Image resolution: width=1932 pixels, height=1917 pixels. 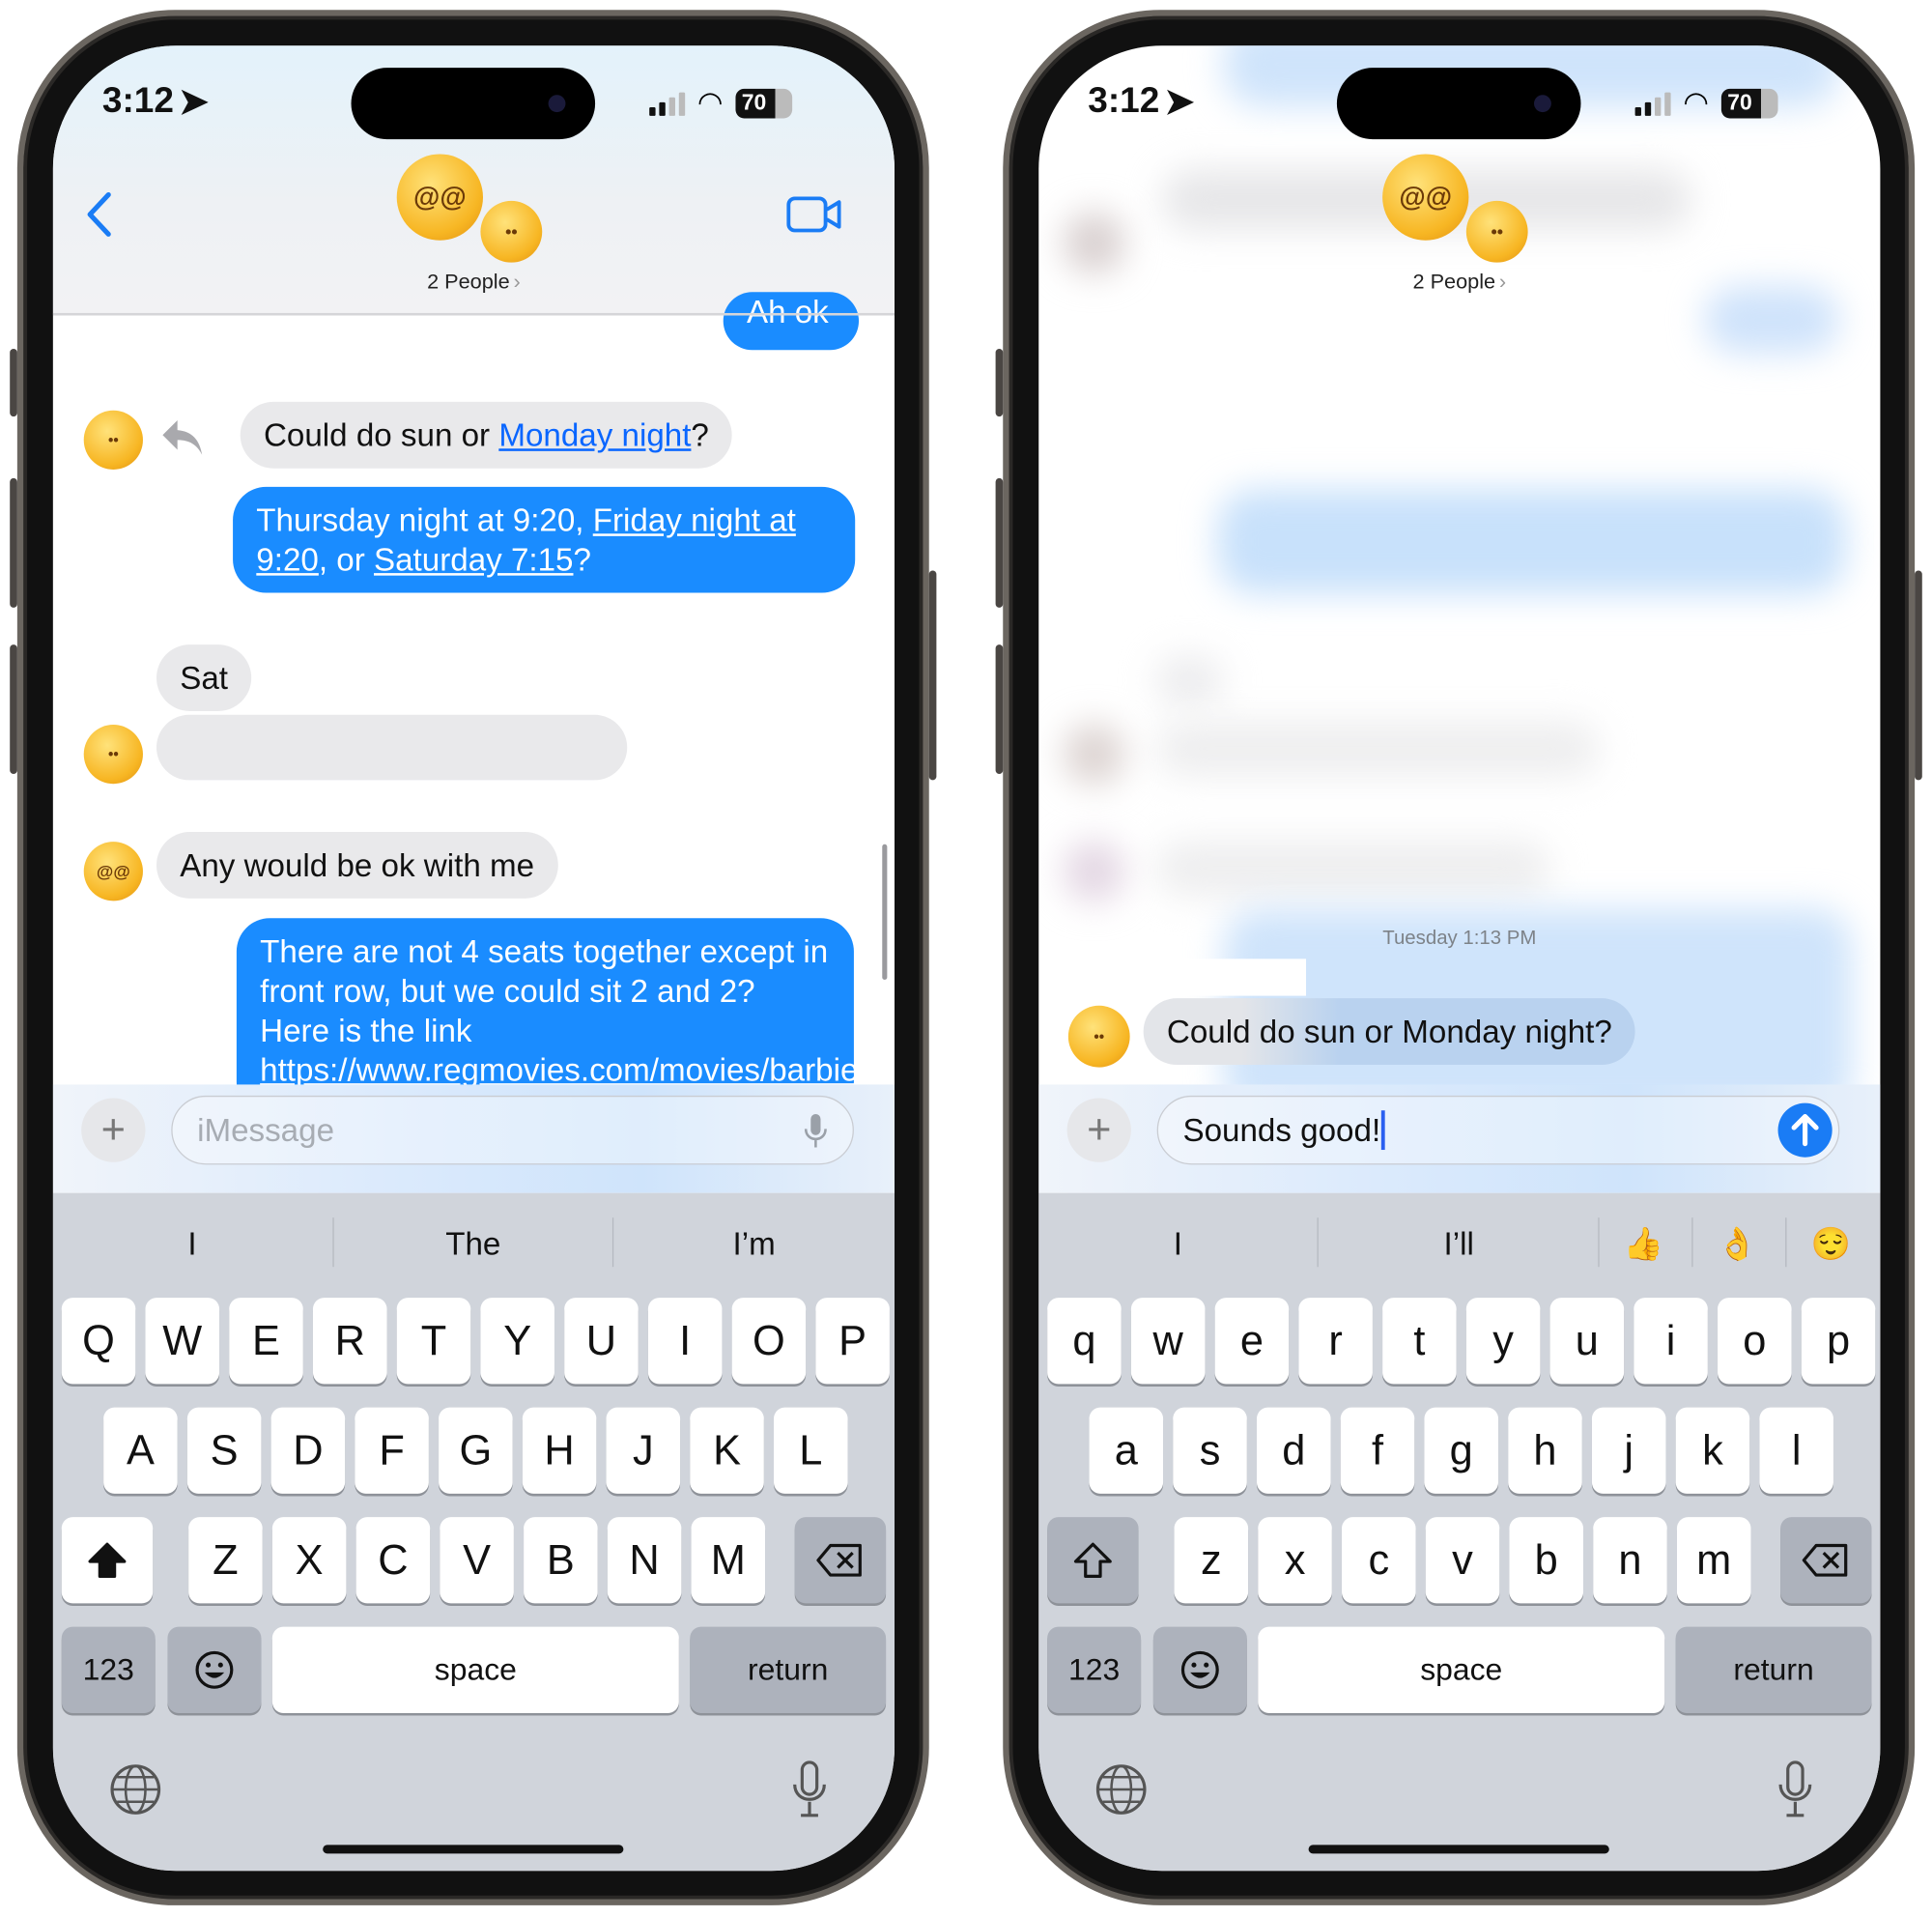 What do you see at coordinates (393, 1560) in the screenshot?
I see `key-c: C` at bounding box center [393, 1560].